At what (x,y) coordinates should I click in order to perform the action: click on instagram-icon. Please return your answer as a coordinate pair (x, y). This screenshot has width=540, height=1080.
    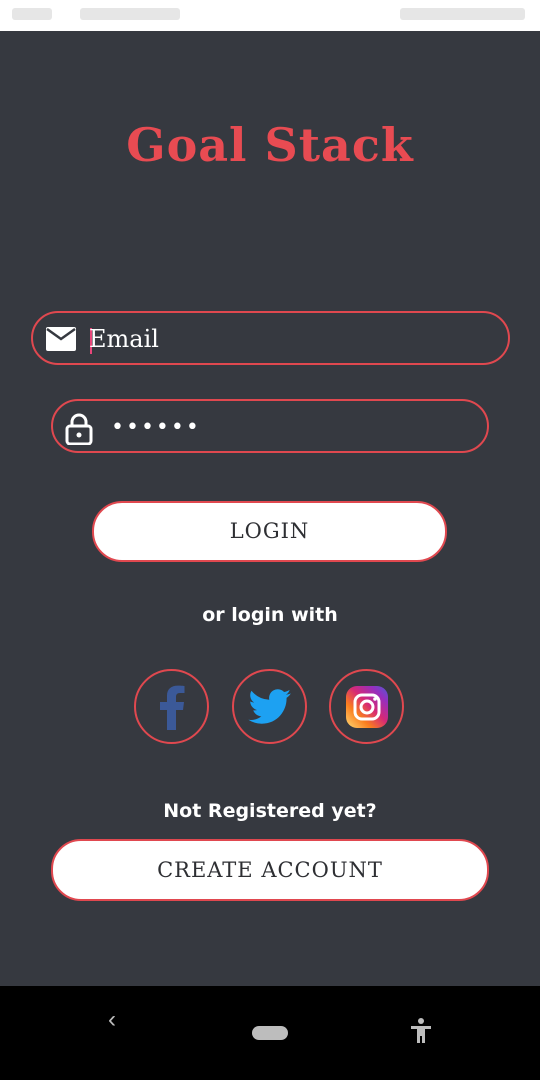
    Looking at the image, I should click on (366, 706).